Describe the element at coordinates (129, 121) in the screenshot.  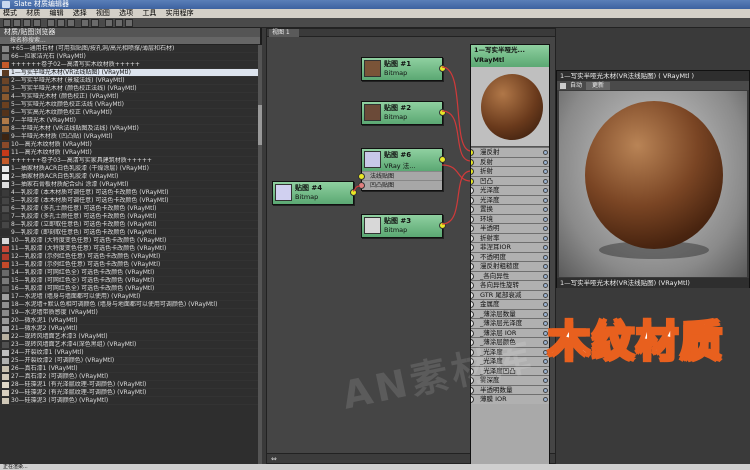
I see `material-list-item: 7—半哑光木 (VRayMtl)` at that location.